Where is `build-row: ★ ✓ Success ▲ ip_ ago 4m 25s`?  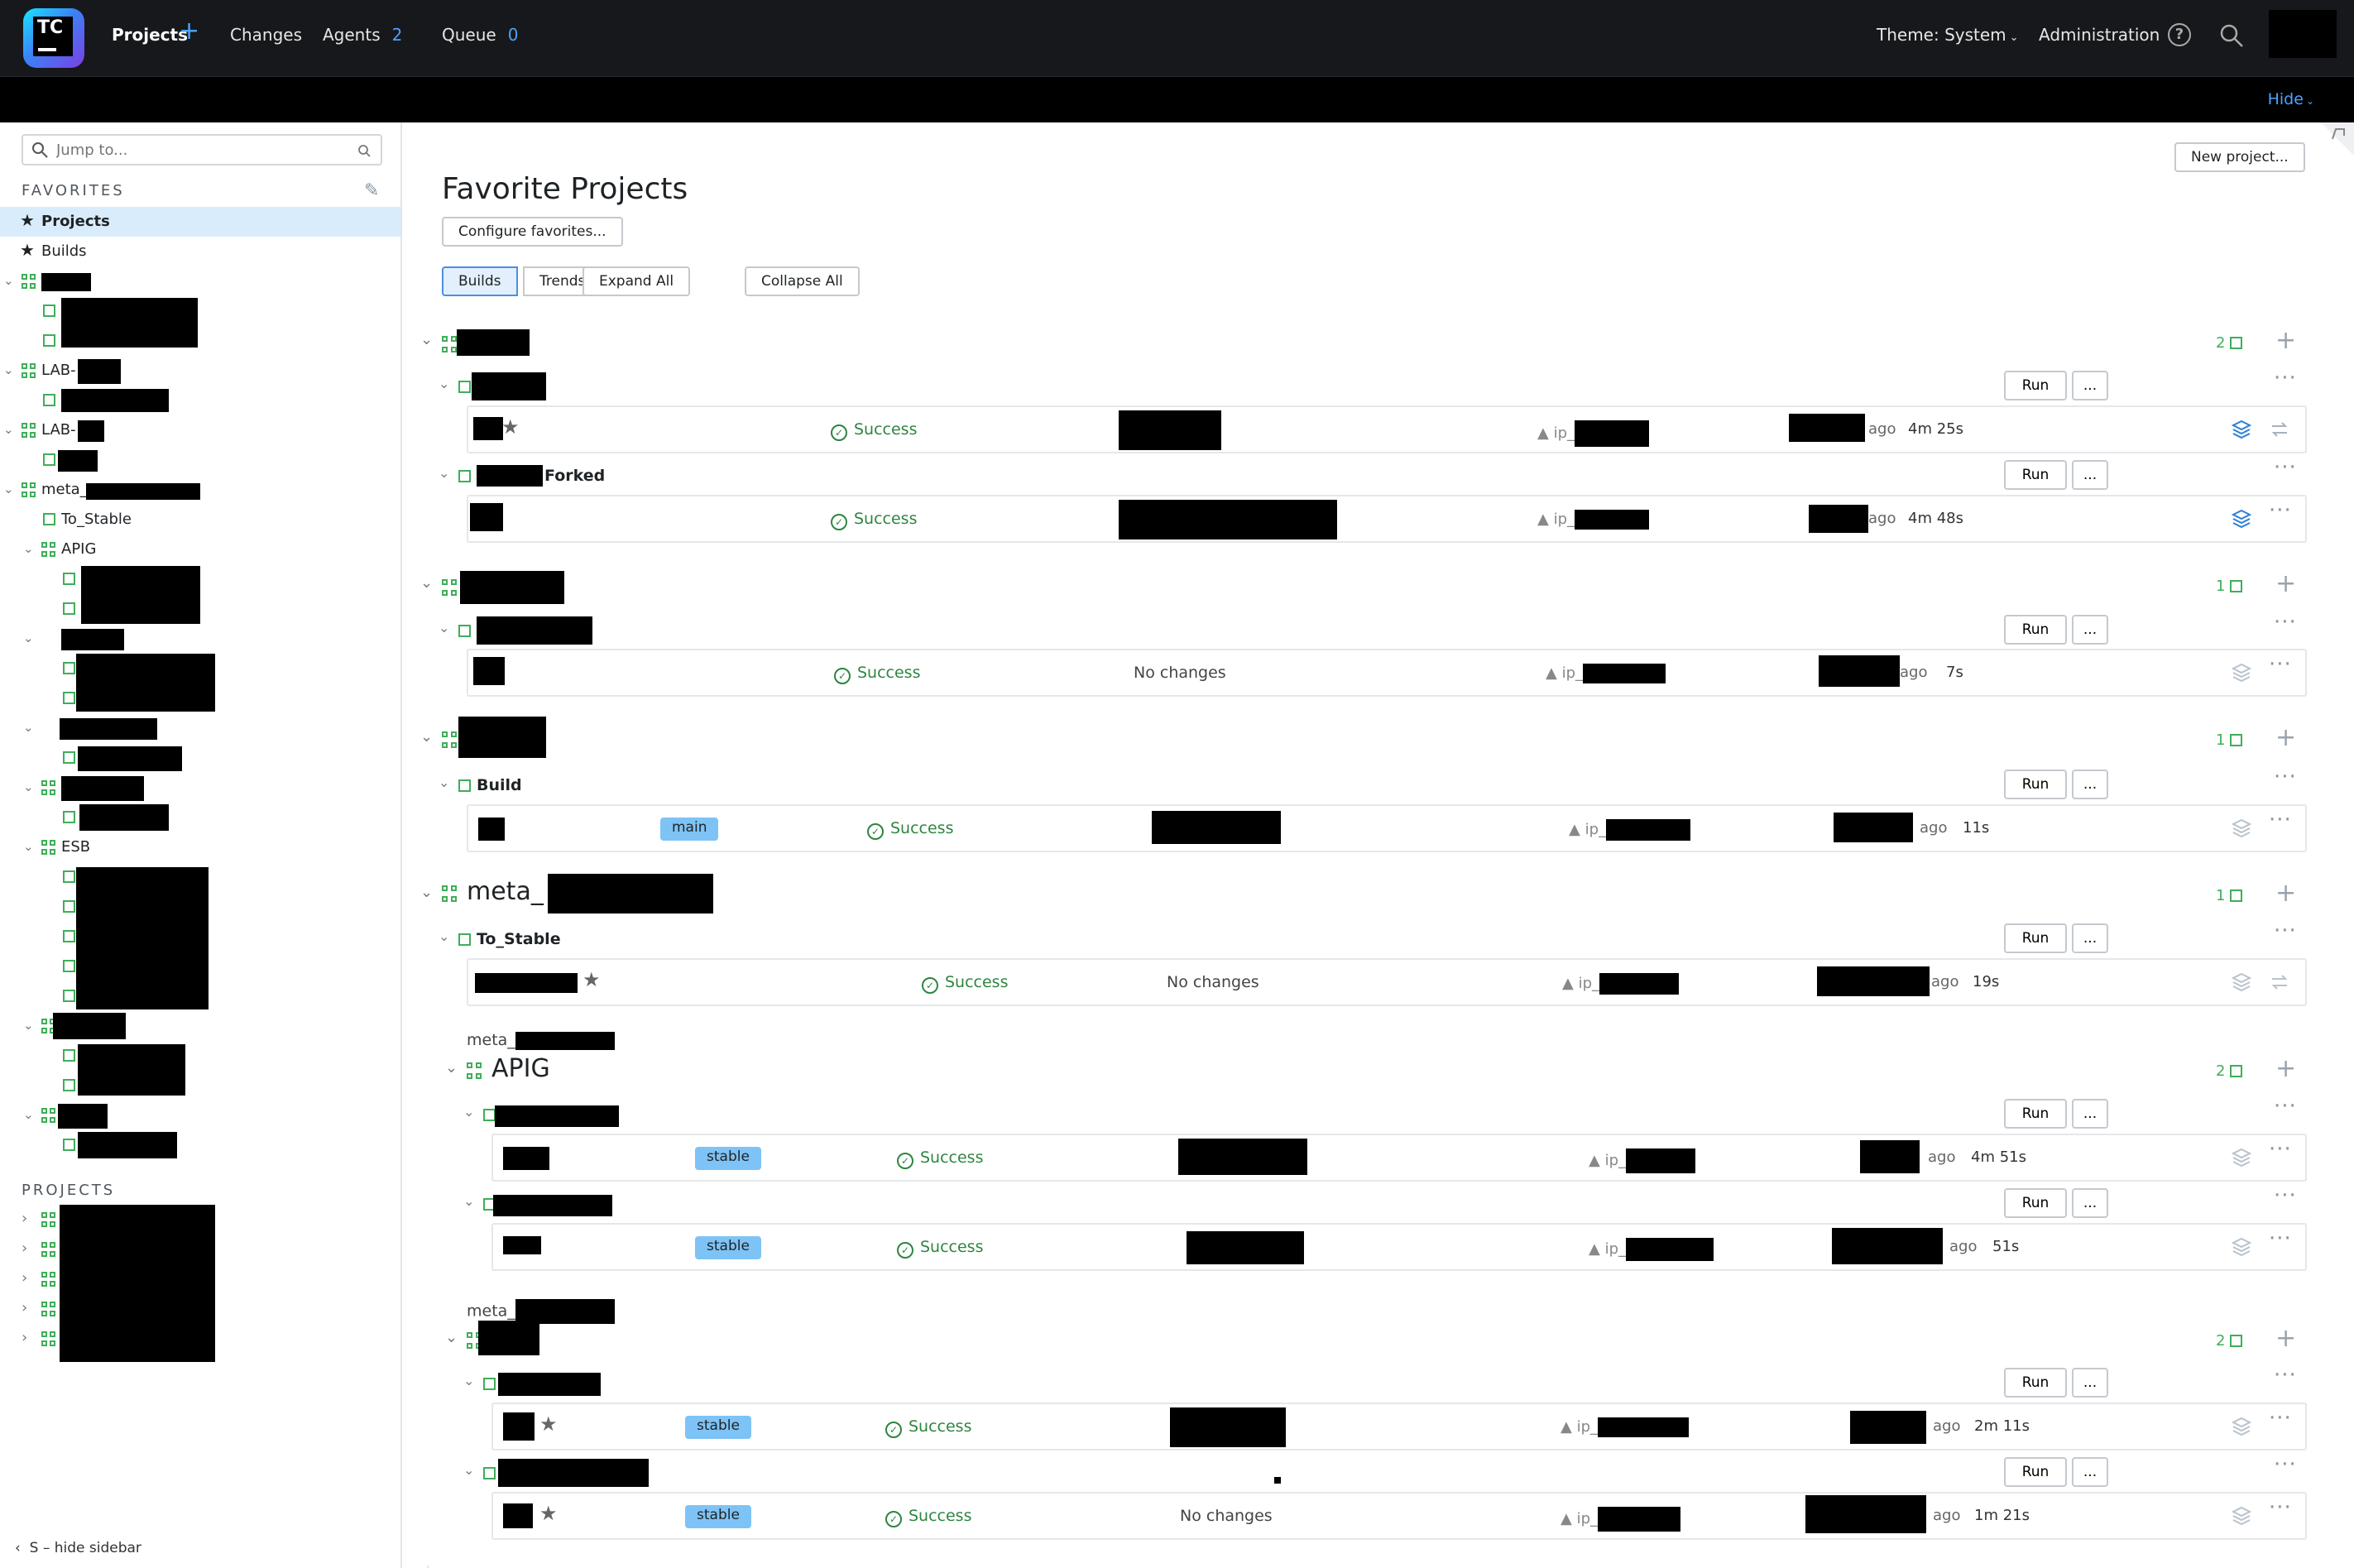
build-row: ★ ✓ Success ▲ ip_ ago 4m 25s is located at coordinates (1387, 429).